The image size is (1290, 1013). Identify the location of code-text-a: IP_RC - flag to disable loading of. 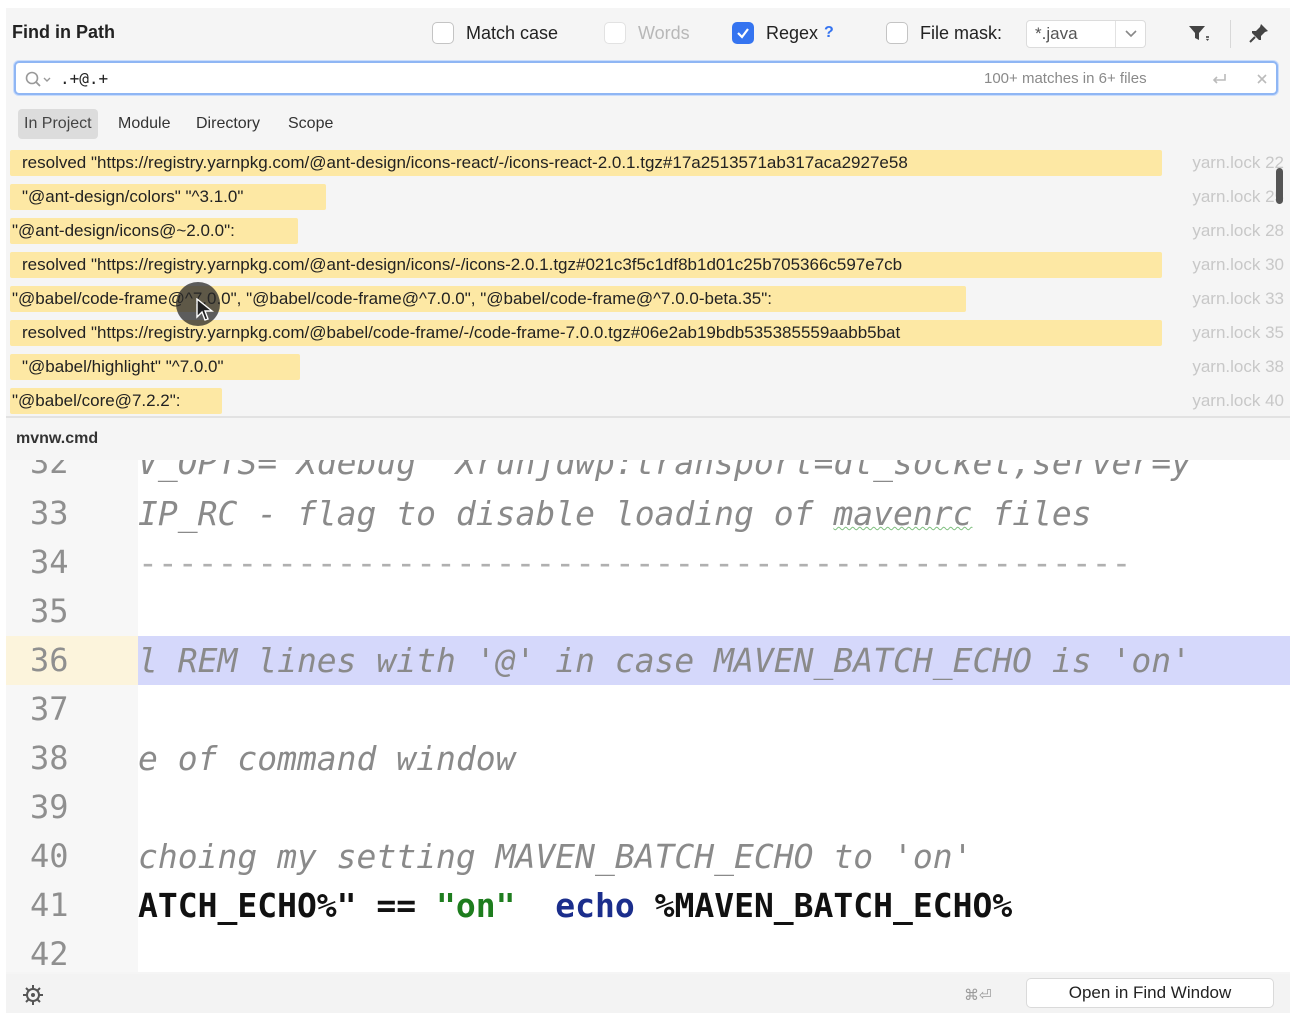
(486, 513).